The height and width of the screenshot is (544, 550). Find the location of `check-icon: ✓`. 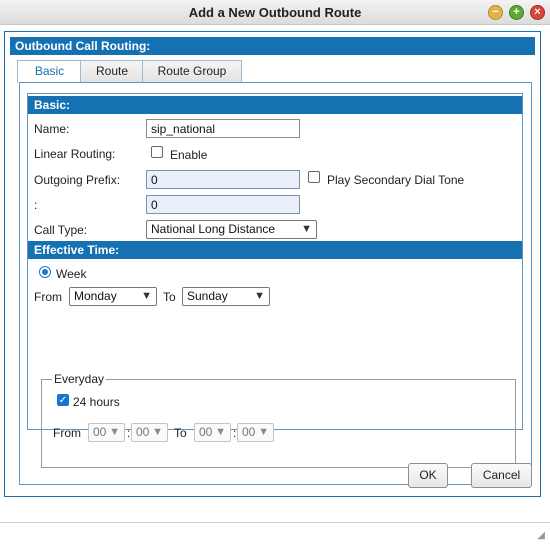

check-icon: ✓ is located at coordinates (63, 400).